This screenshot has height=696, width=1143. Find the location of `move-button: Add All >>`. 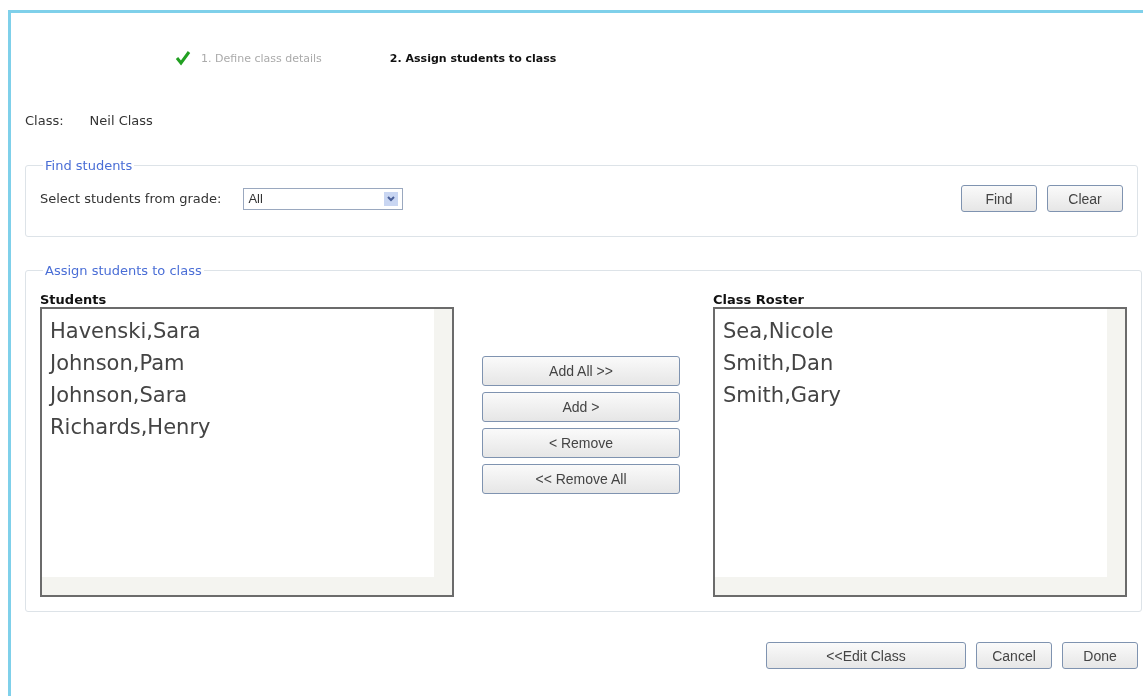

move-button: Add All >> is located at coordinates (581, 371).